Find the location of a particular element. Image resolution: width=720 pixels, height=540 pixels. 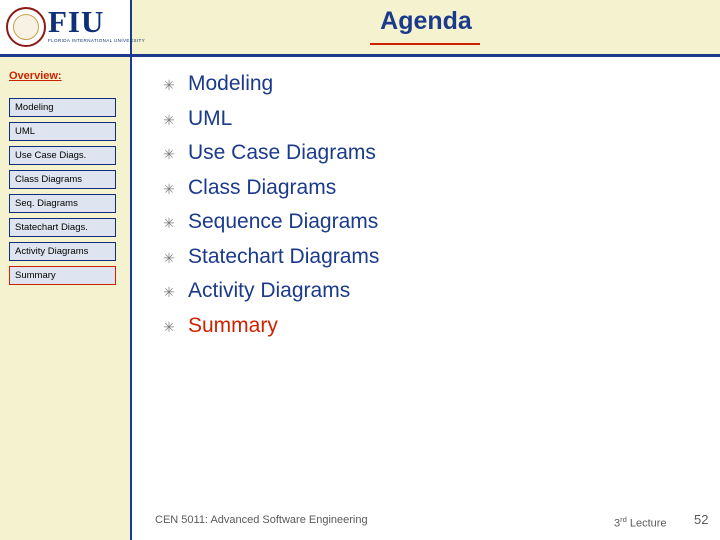

list-item-label: Sequence Diagrams is located at coordinates (283, 221).